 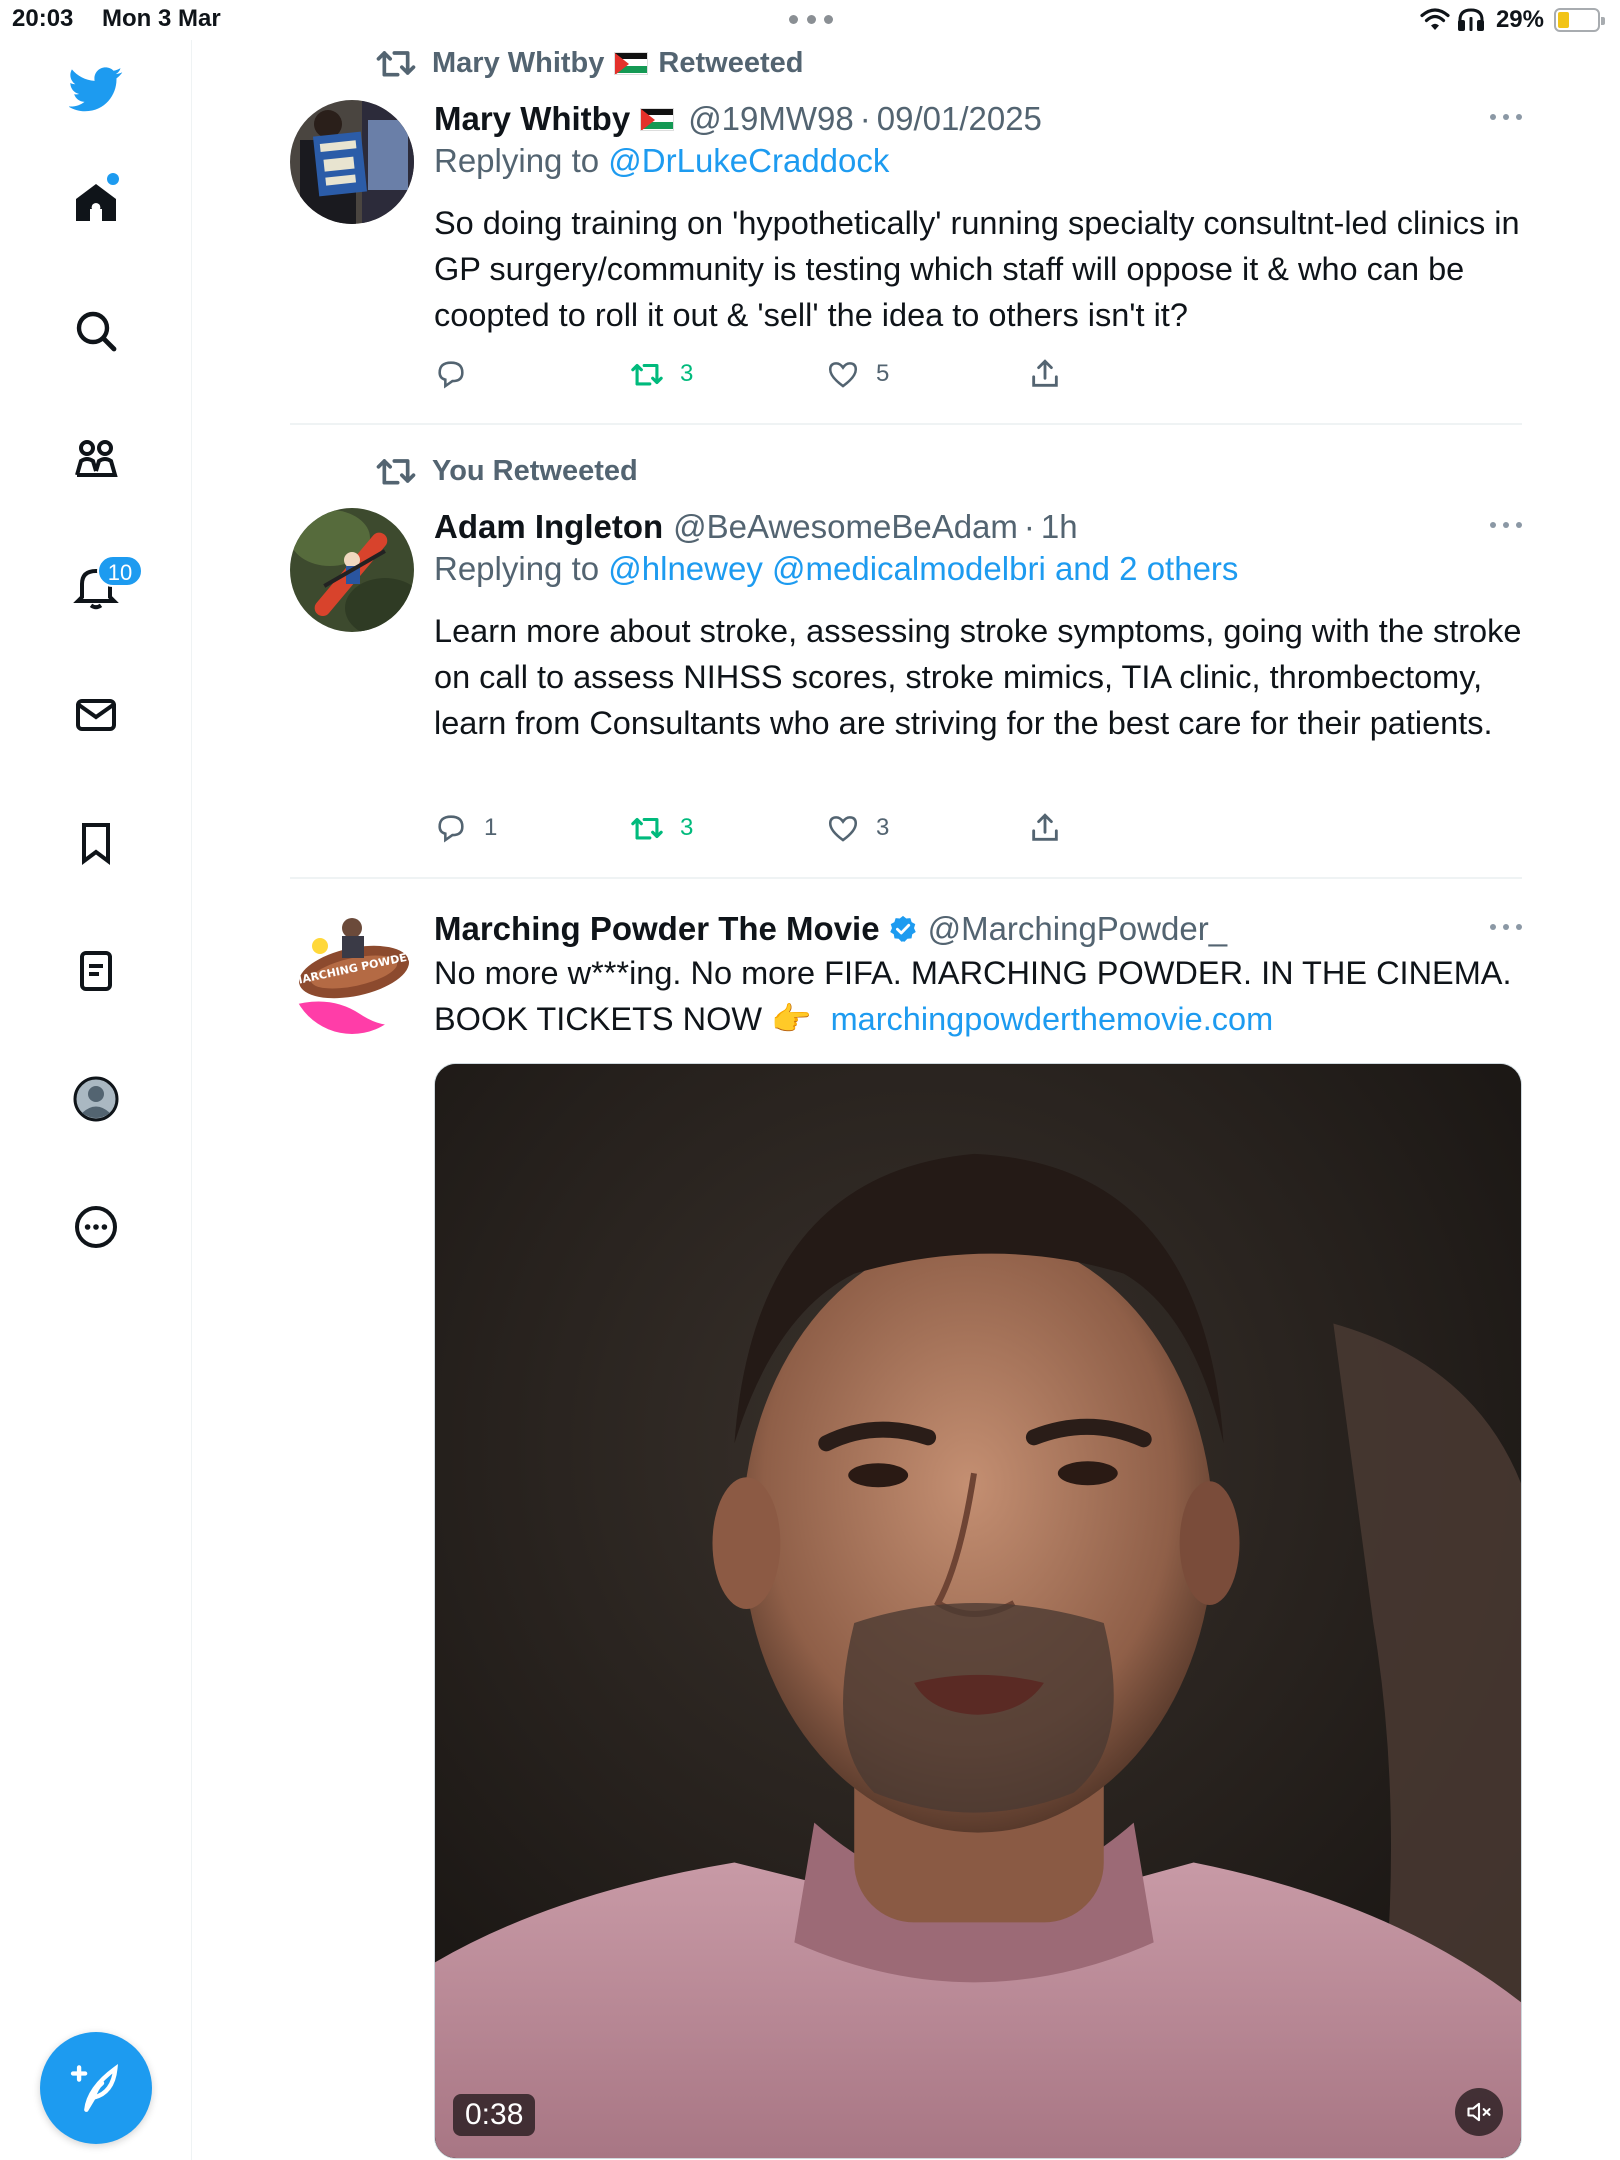 I want to click on author-name: Marching Powder The Movie, so click(x=657, y=929).